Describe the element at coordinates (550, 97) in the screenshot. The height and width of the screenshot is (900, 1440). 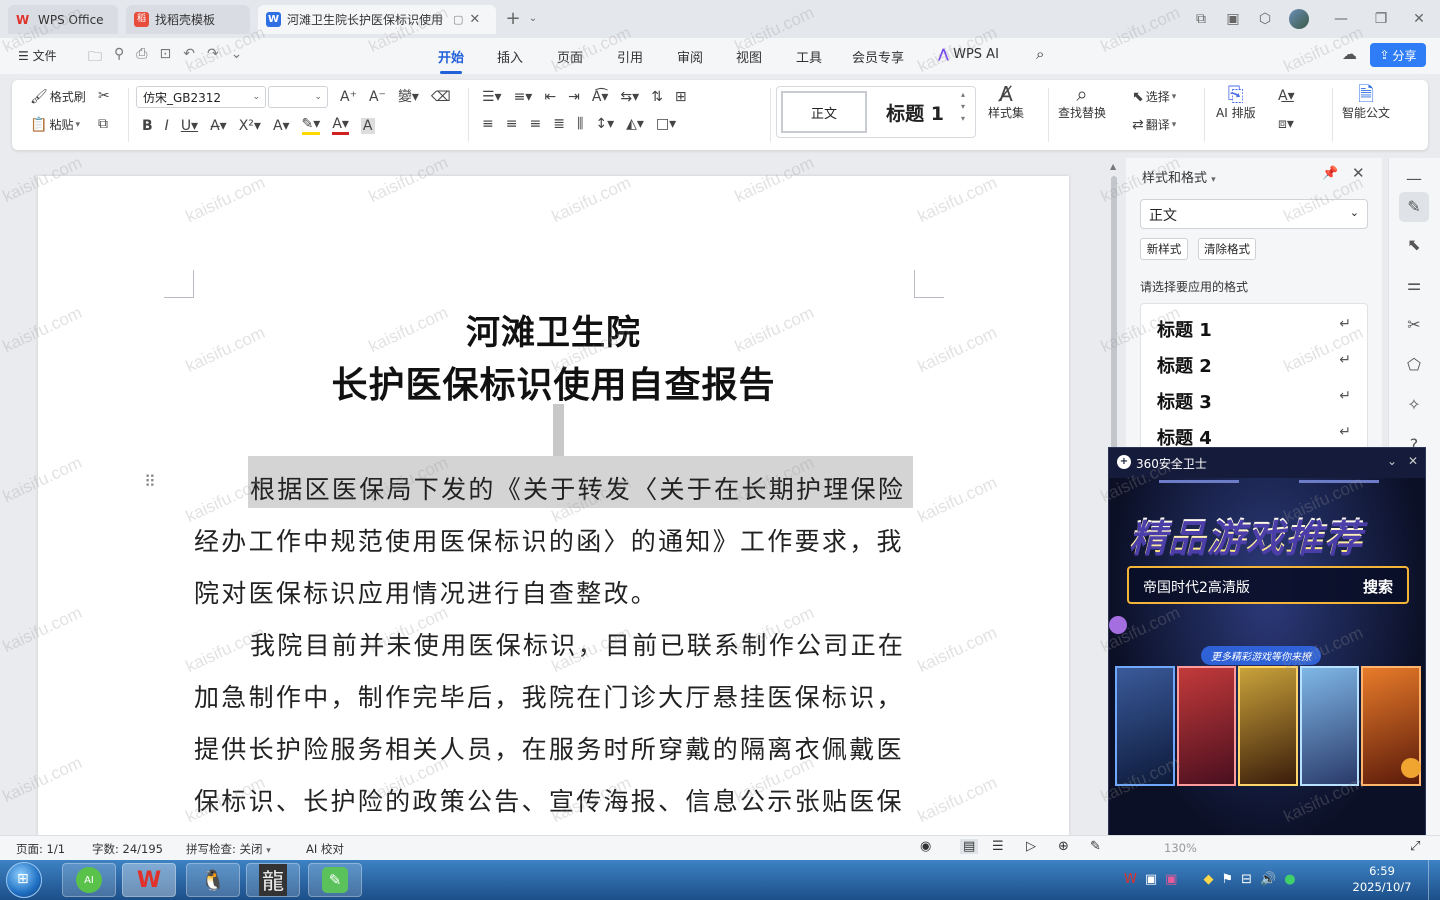
I see `decrease-indent-icon: ⇤` at that location.